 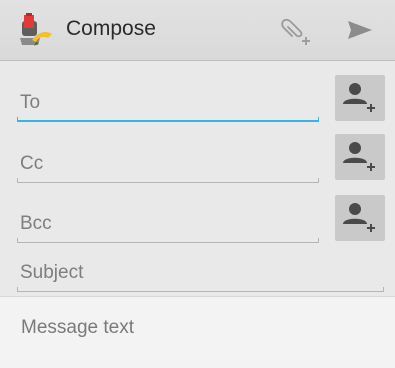 What do you see at coordinates (77, 327) in the screenshot?
I see `message-placeholder: Message text` at bounding box center [77, 327].